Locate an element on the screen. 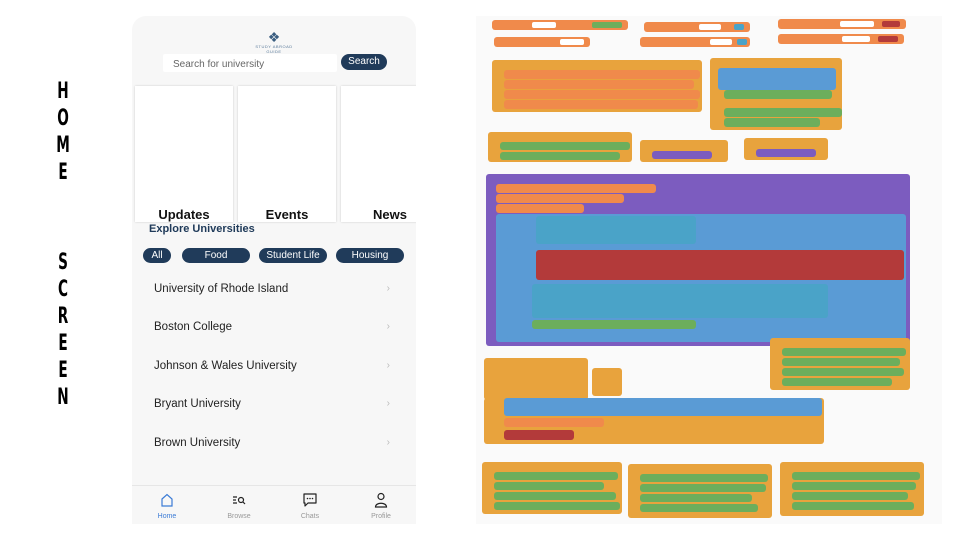 This screenshot has width=960, height=540. feature-cards: Updates Events News is located at coordinates (274, 154).